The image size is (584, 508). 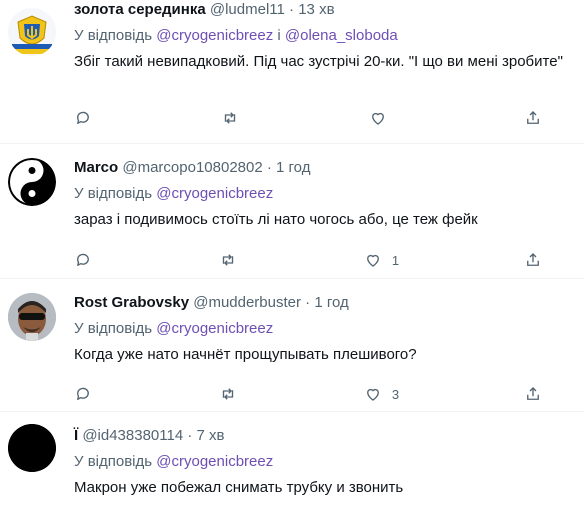 What do you see at coordinates (247, 9) in the screenshot?
I see `author-handle: @ludmel11` at bounding box center [247, 9].